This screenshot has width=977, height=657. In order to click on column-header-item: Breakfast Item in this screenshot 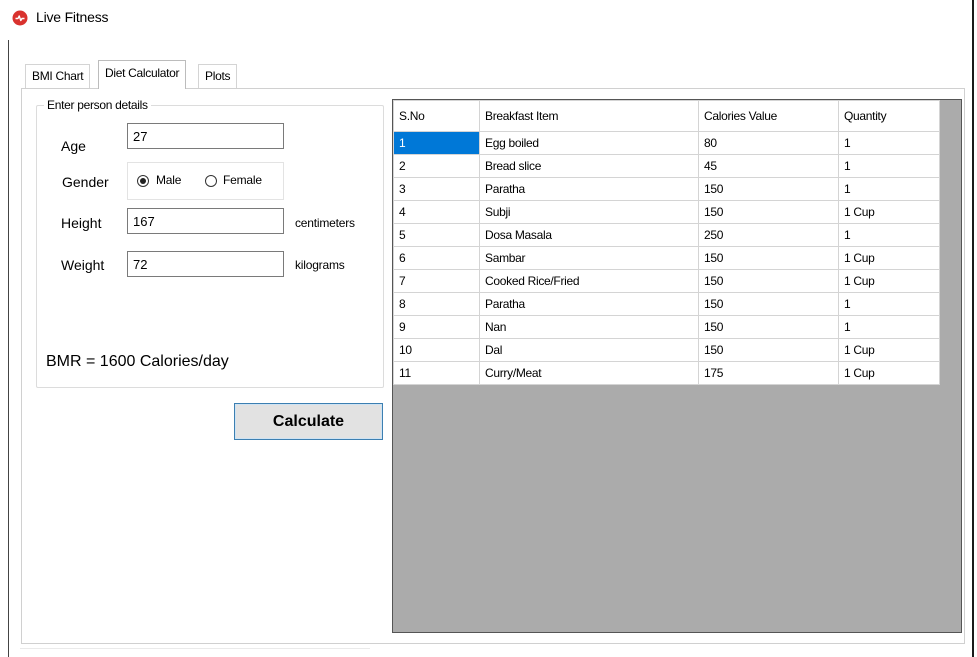, I will do `click(589, 116)`.